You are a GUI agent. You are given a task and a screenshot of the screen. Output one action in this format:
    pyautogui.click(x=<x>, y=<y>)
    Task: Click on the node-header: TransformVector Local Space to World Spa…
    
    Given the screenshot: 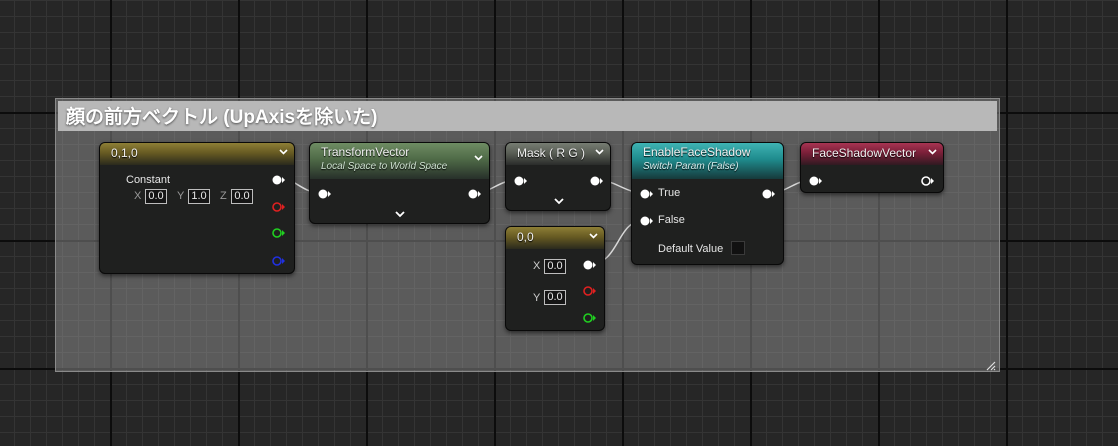 What is the action you would take?
    pyautogui.click(x=399, y=161)
    